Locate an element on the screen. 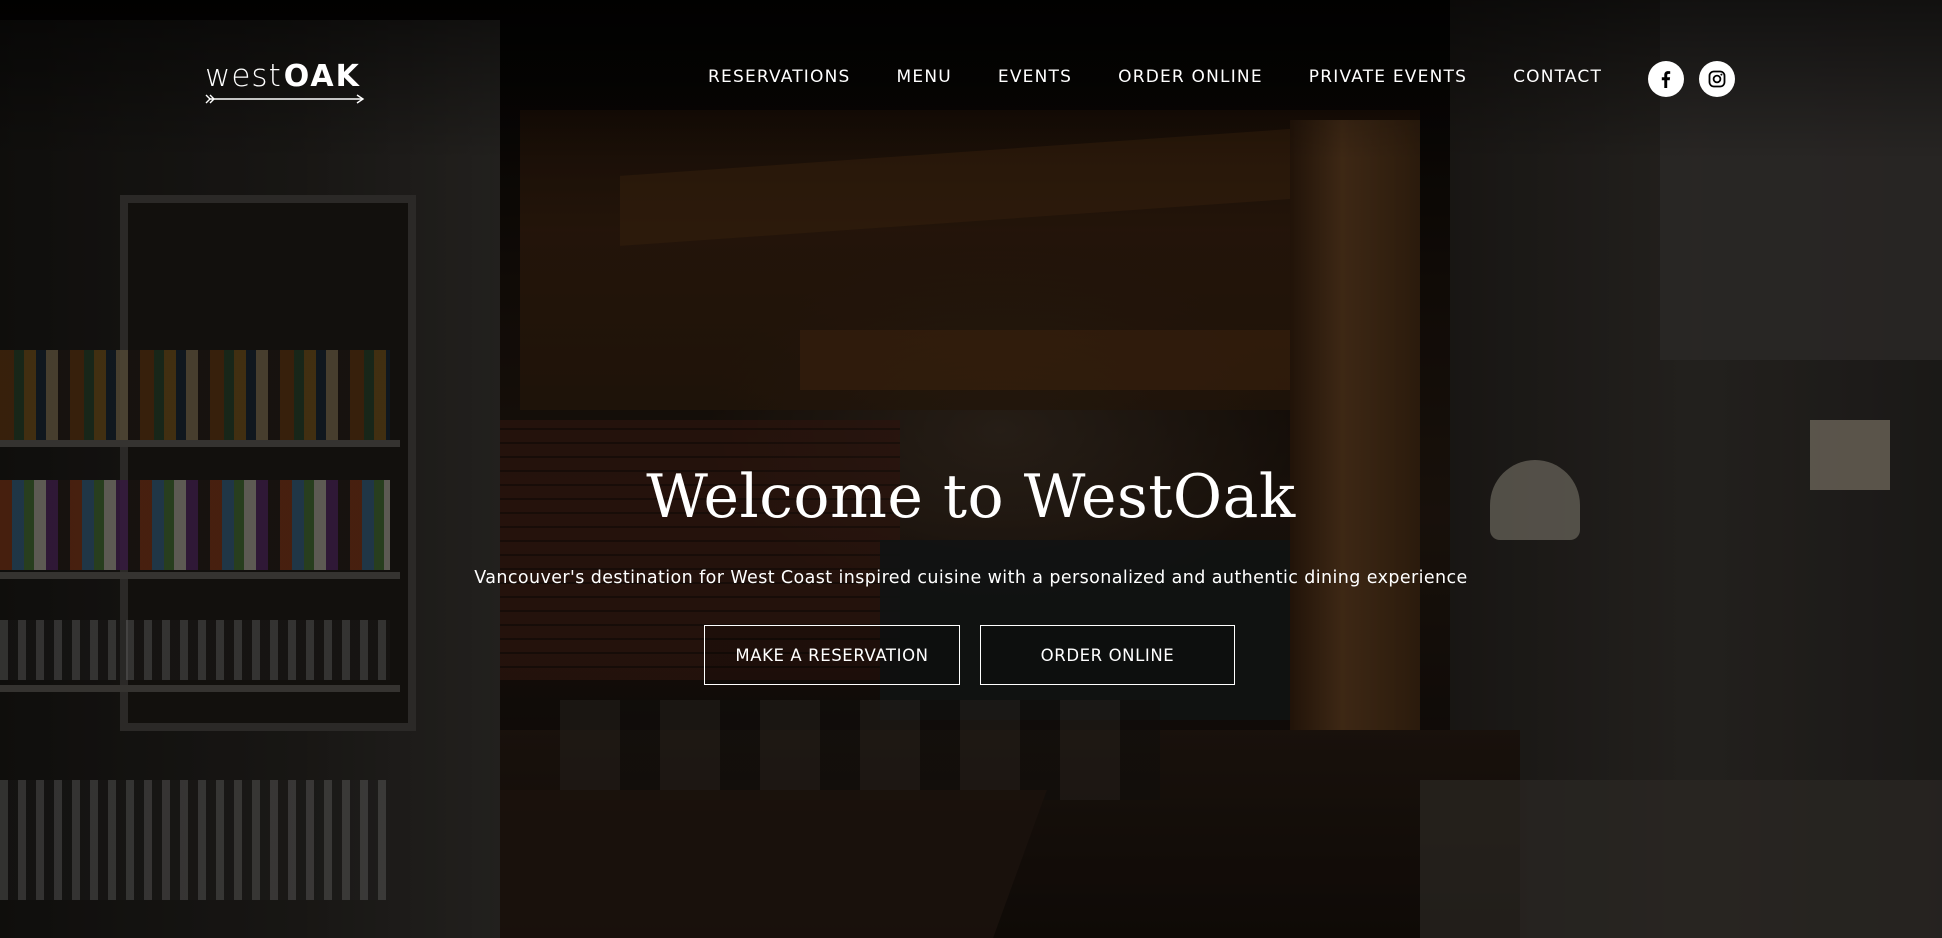  instagram-icon is located at coordinates (1717, 79).